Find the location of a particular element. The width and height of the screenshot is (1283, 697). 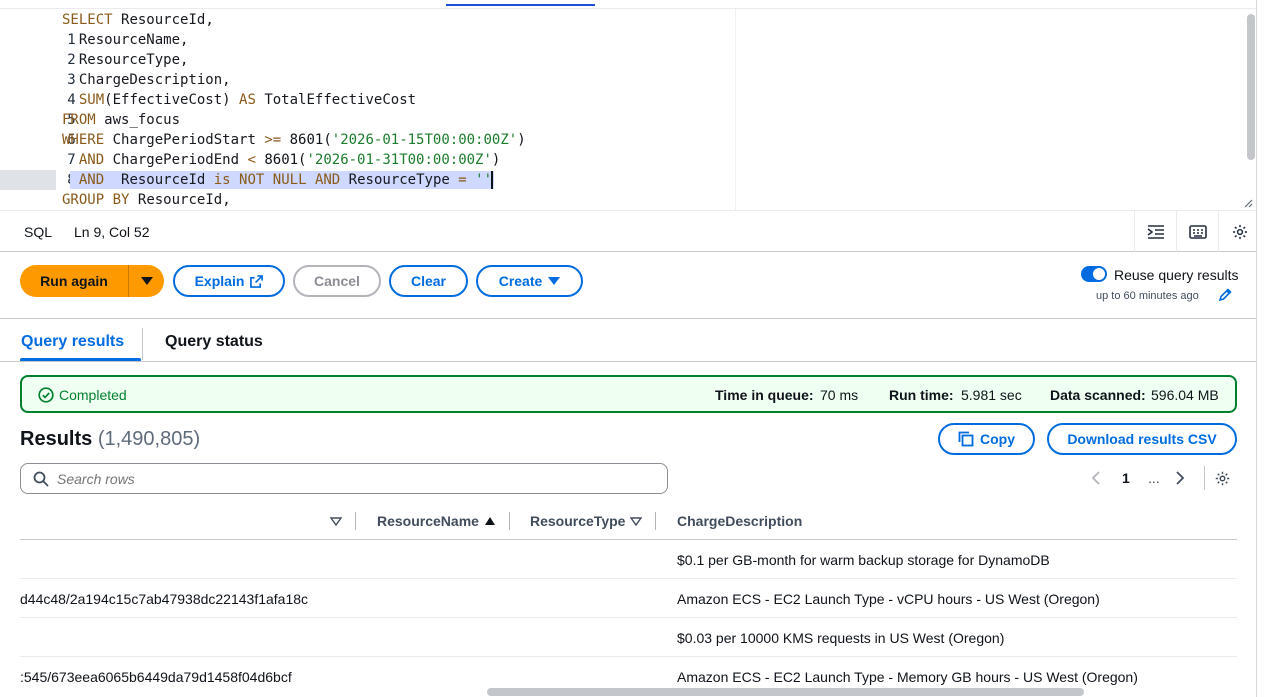

data-scanned-value: 596.04 MB is located at coordinates (1185, 395).